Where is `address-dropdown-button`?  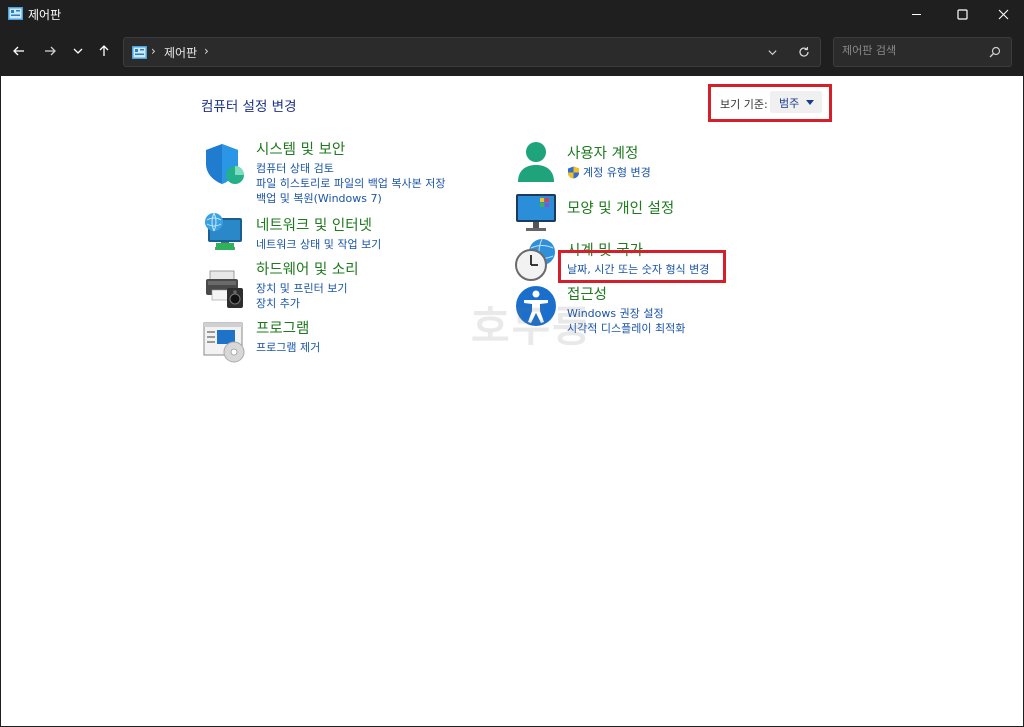
address-dropdown-button is located at coordinates (772, 52).